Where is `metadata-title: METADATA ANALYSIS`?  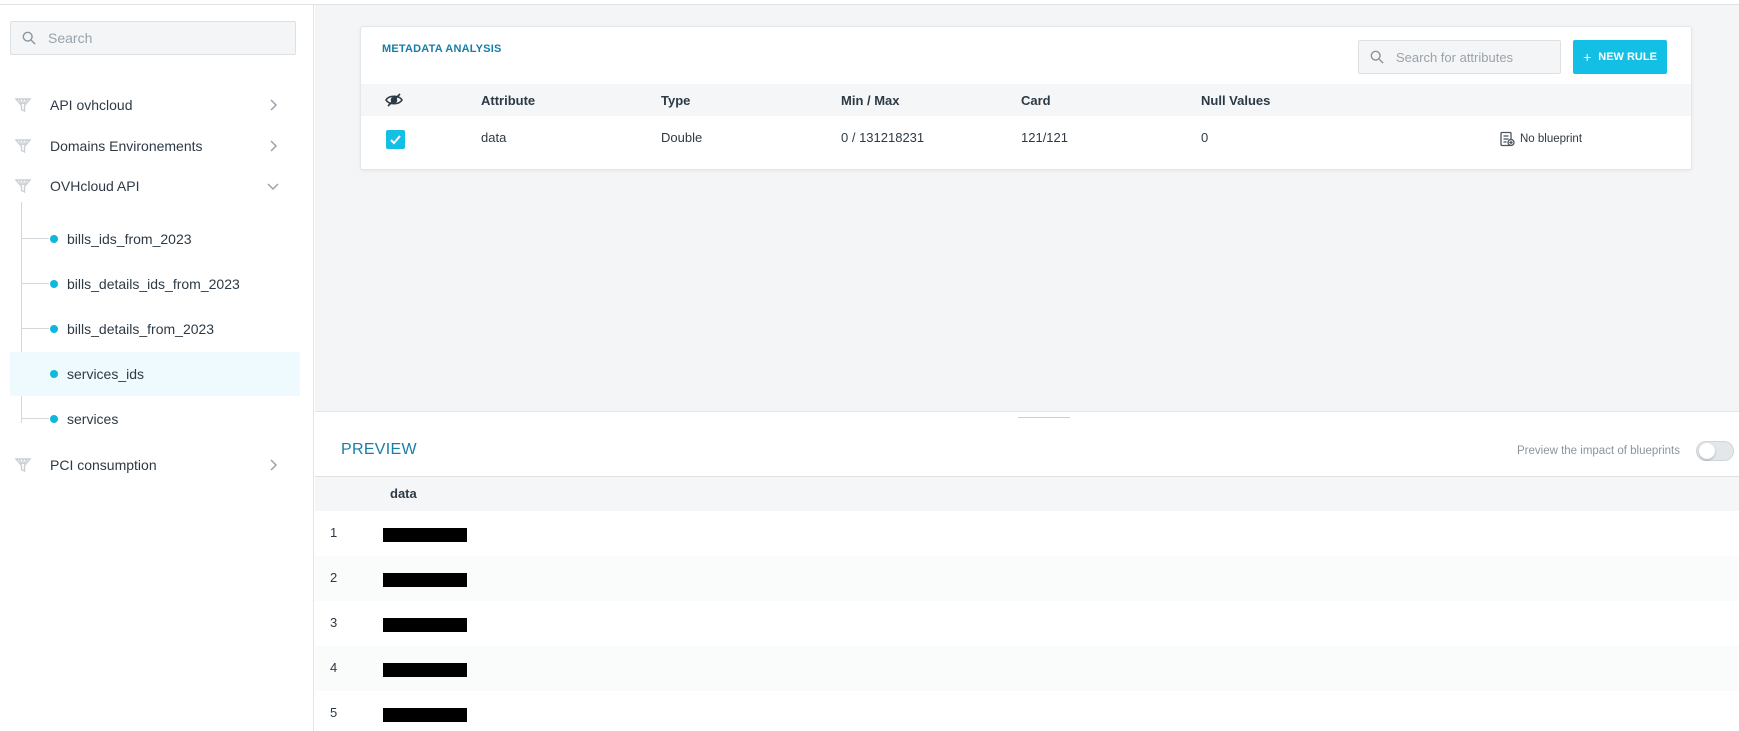 metadata-title: METADATA ANALYSIS is located at coordinates (442, 49).